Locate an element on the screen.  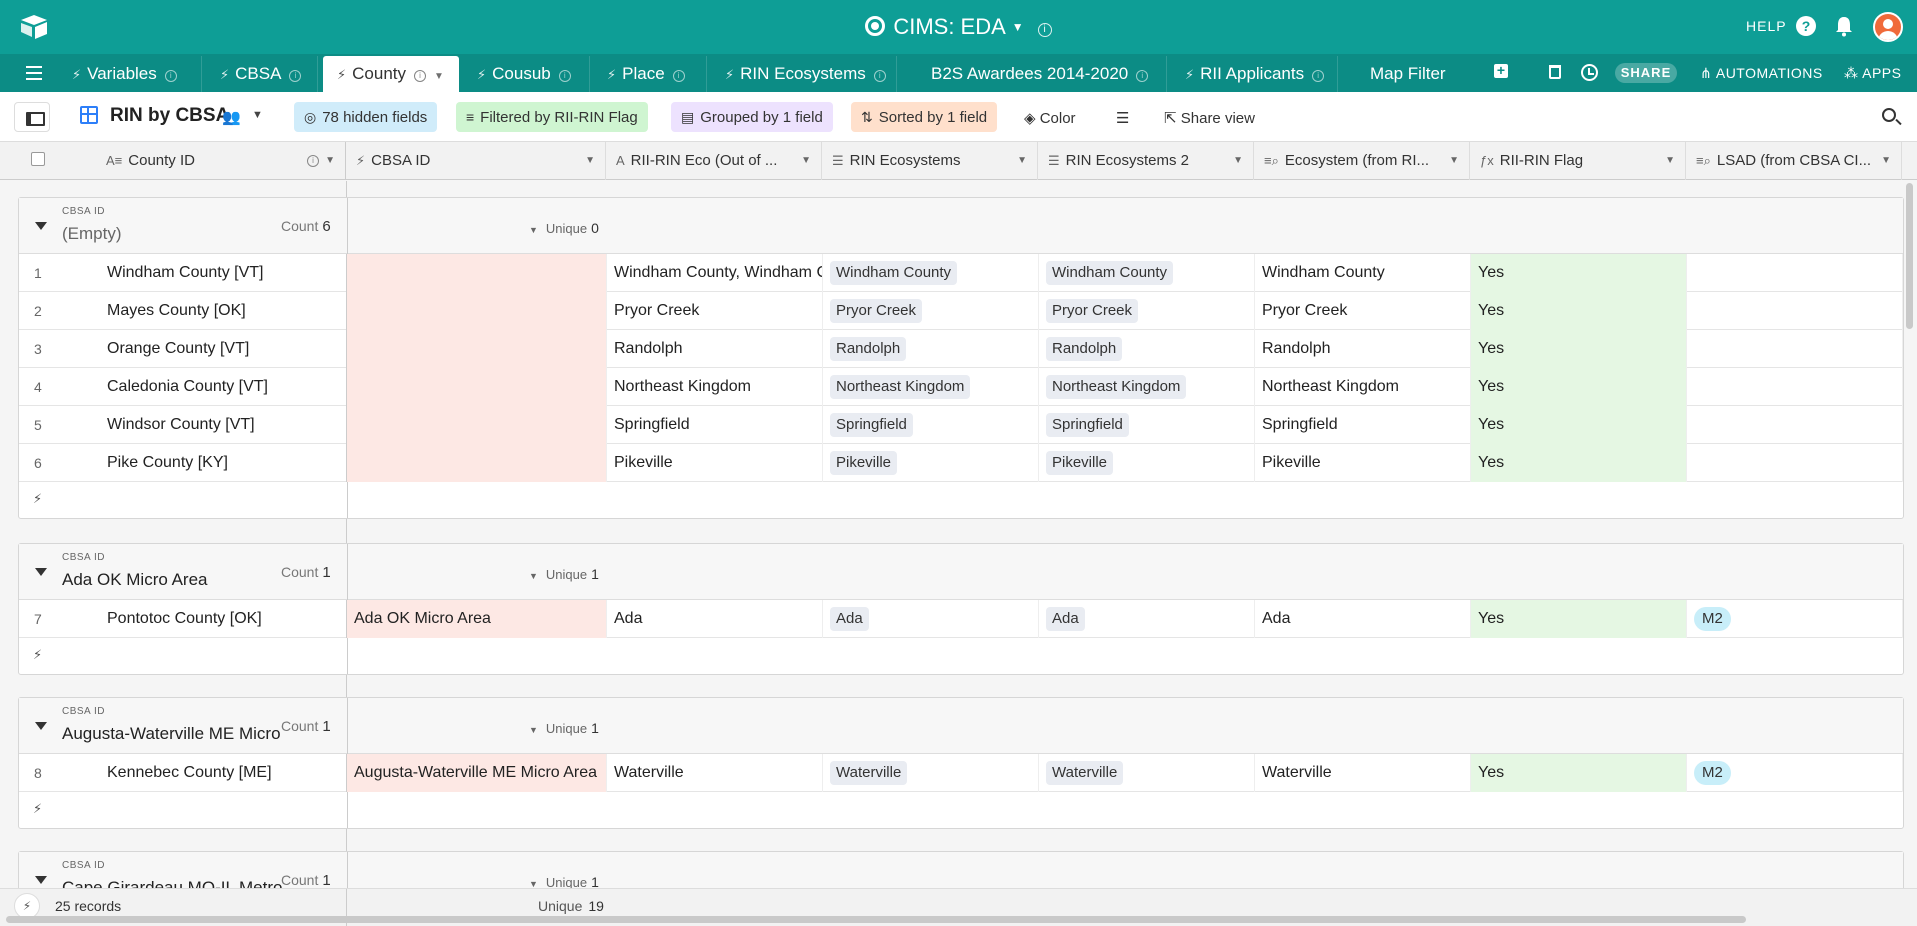
cell-rin-ecosystems-2: Windham County is located at coordinates (1147, 273).